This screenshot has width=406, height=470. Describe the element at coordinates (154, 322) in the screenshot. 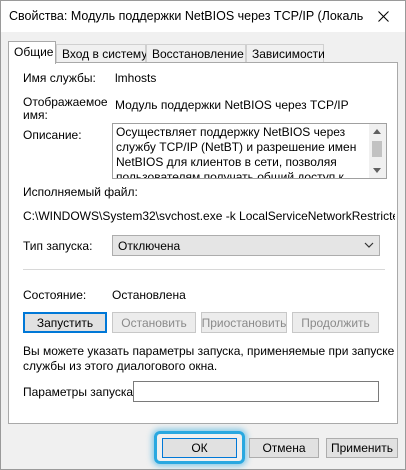

I see `stop-button: Остановить` at that location.